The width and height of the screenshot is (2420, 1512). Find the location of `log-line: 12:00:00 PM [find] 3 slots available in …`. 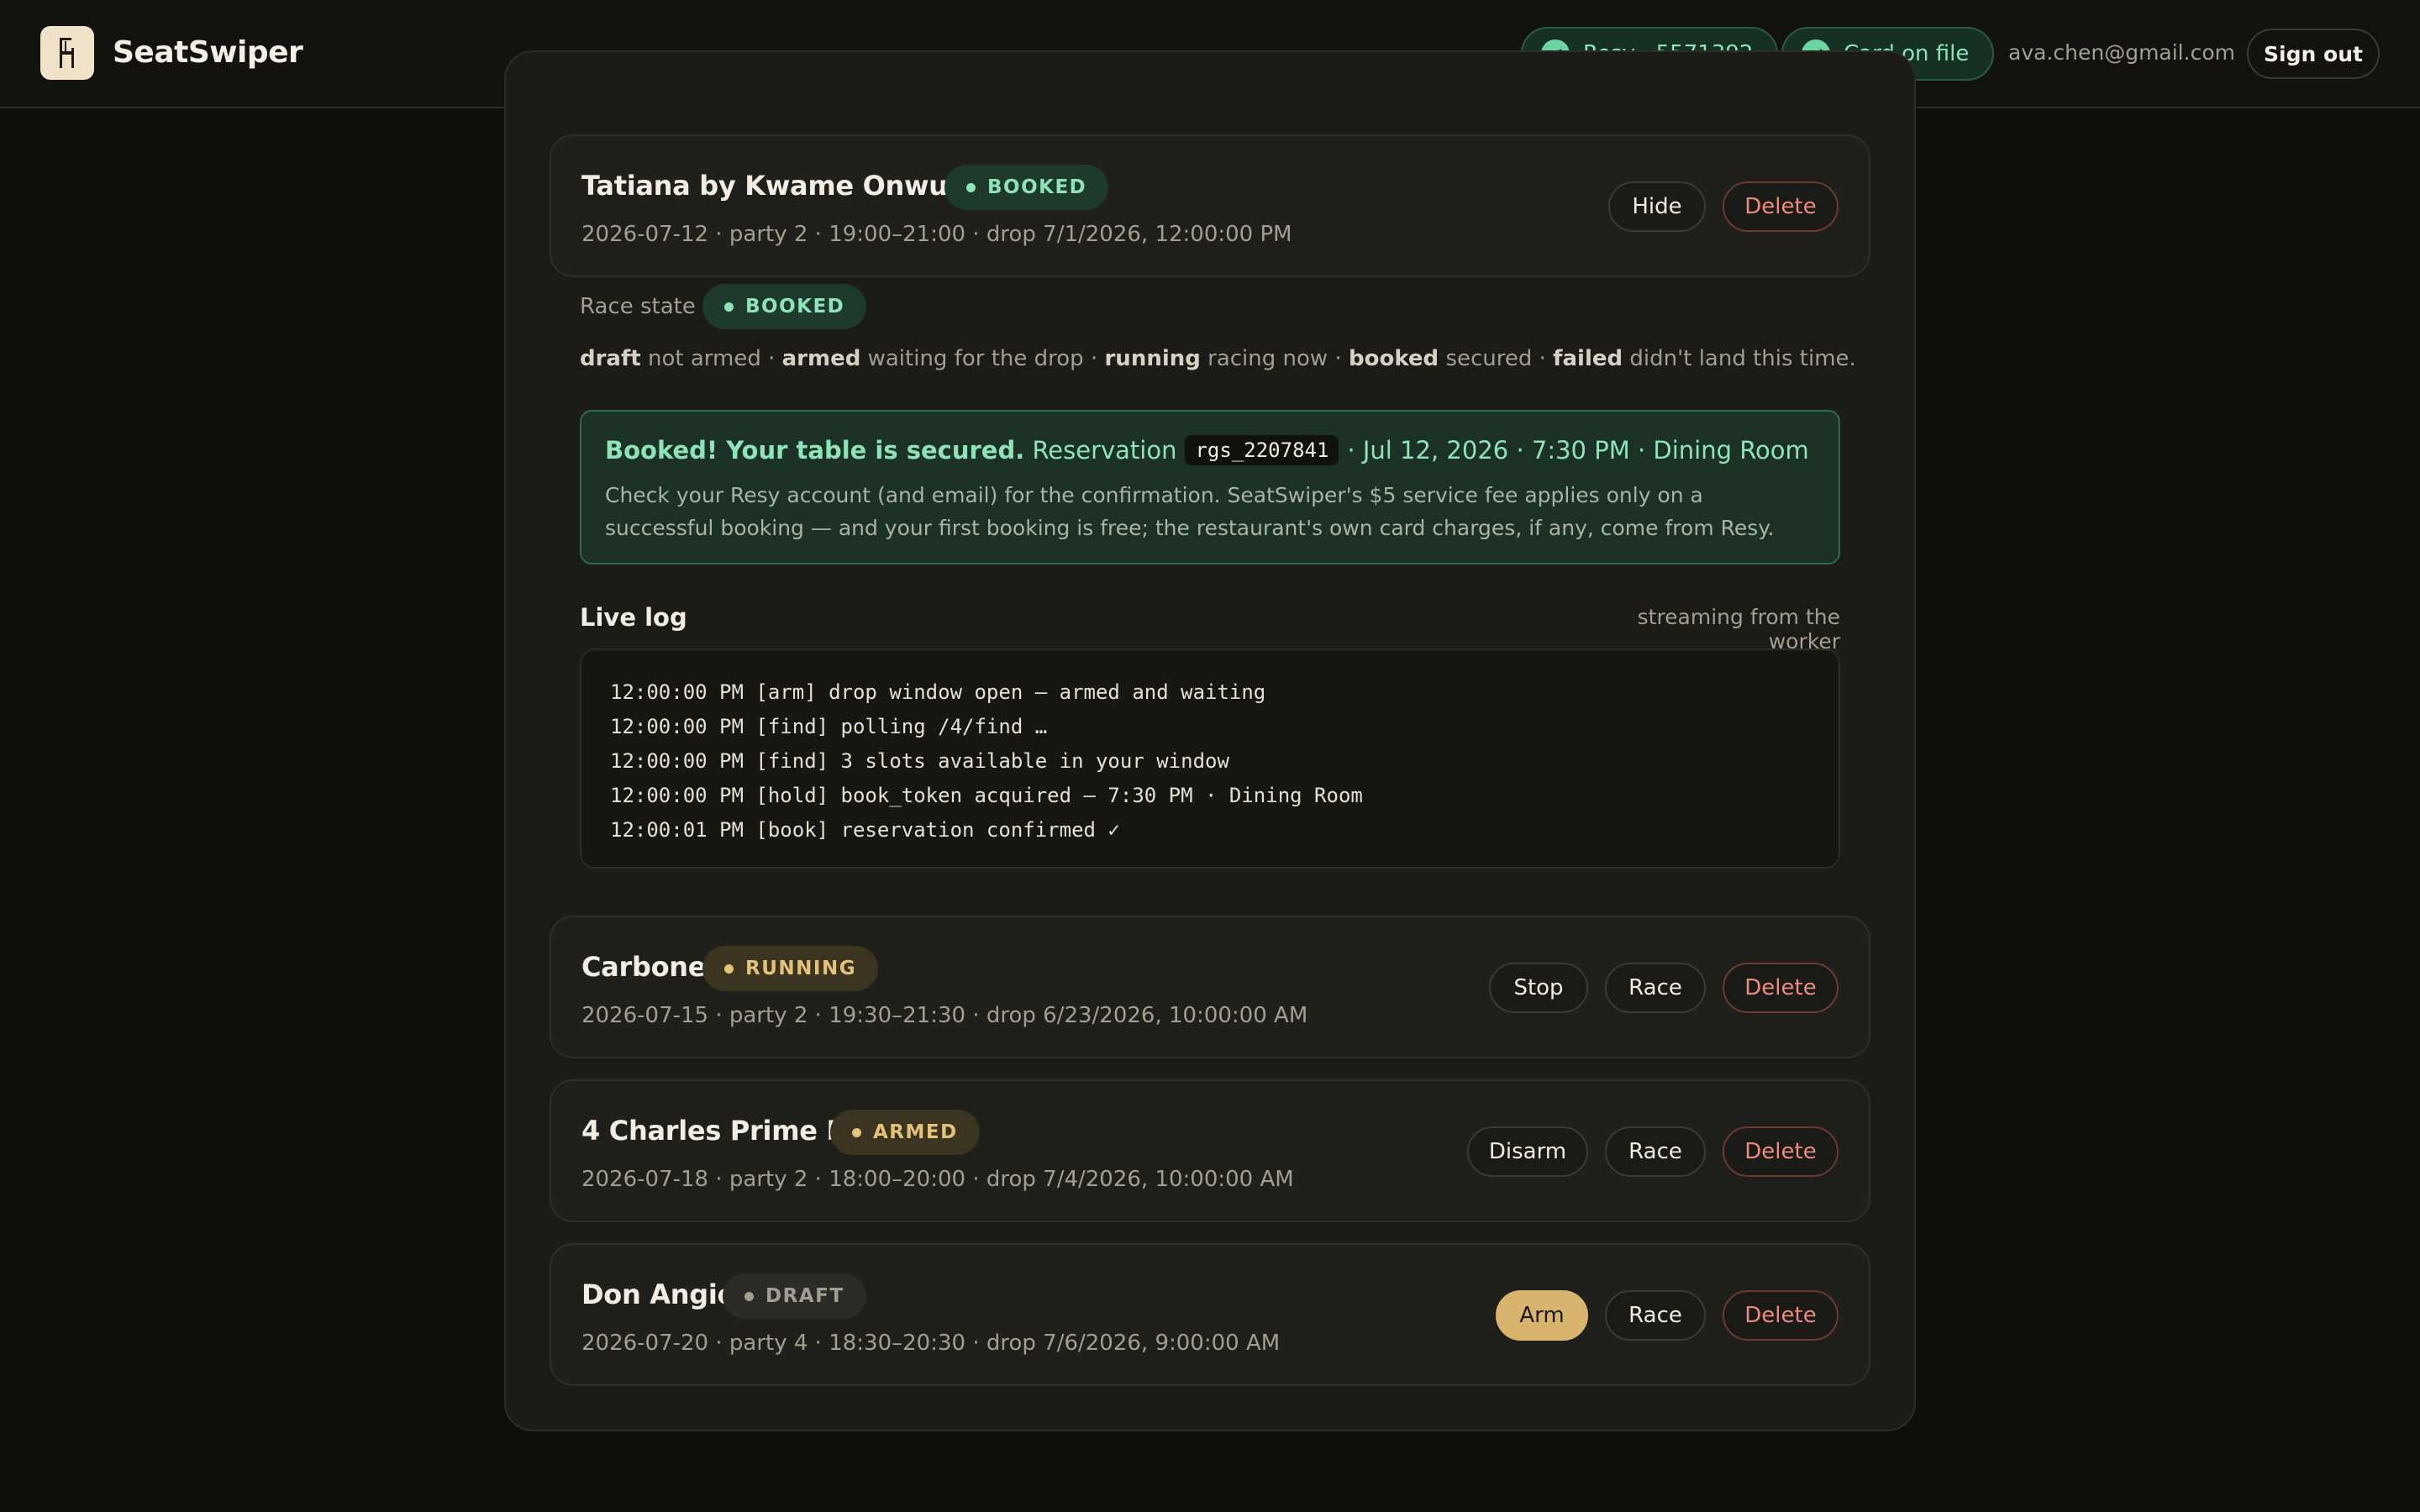

log-line: 12:00:00 PM [find] 3 slots available in … is located at coordinates (920, 761).